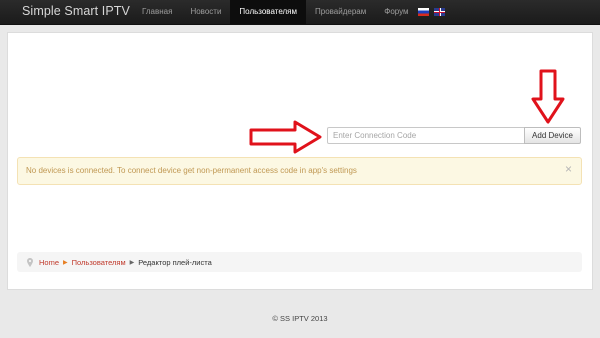  I want to click on close-icon: ×, so click(568, 169).